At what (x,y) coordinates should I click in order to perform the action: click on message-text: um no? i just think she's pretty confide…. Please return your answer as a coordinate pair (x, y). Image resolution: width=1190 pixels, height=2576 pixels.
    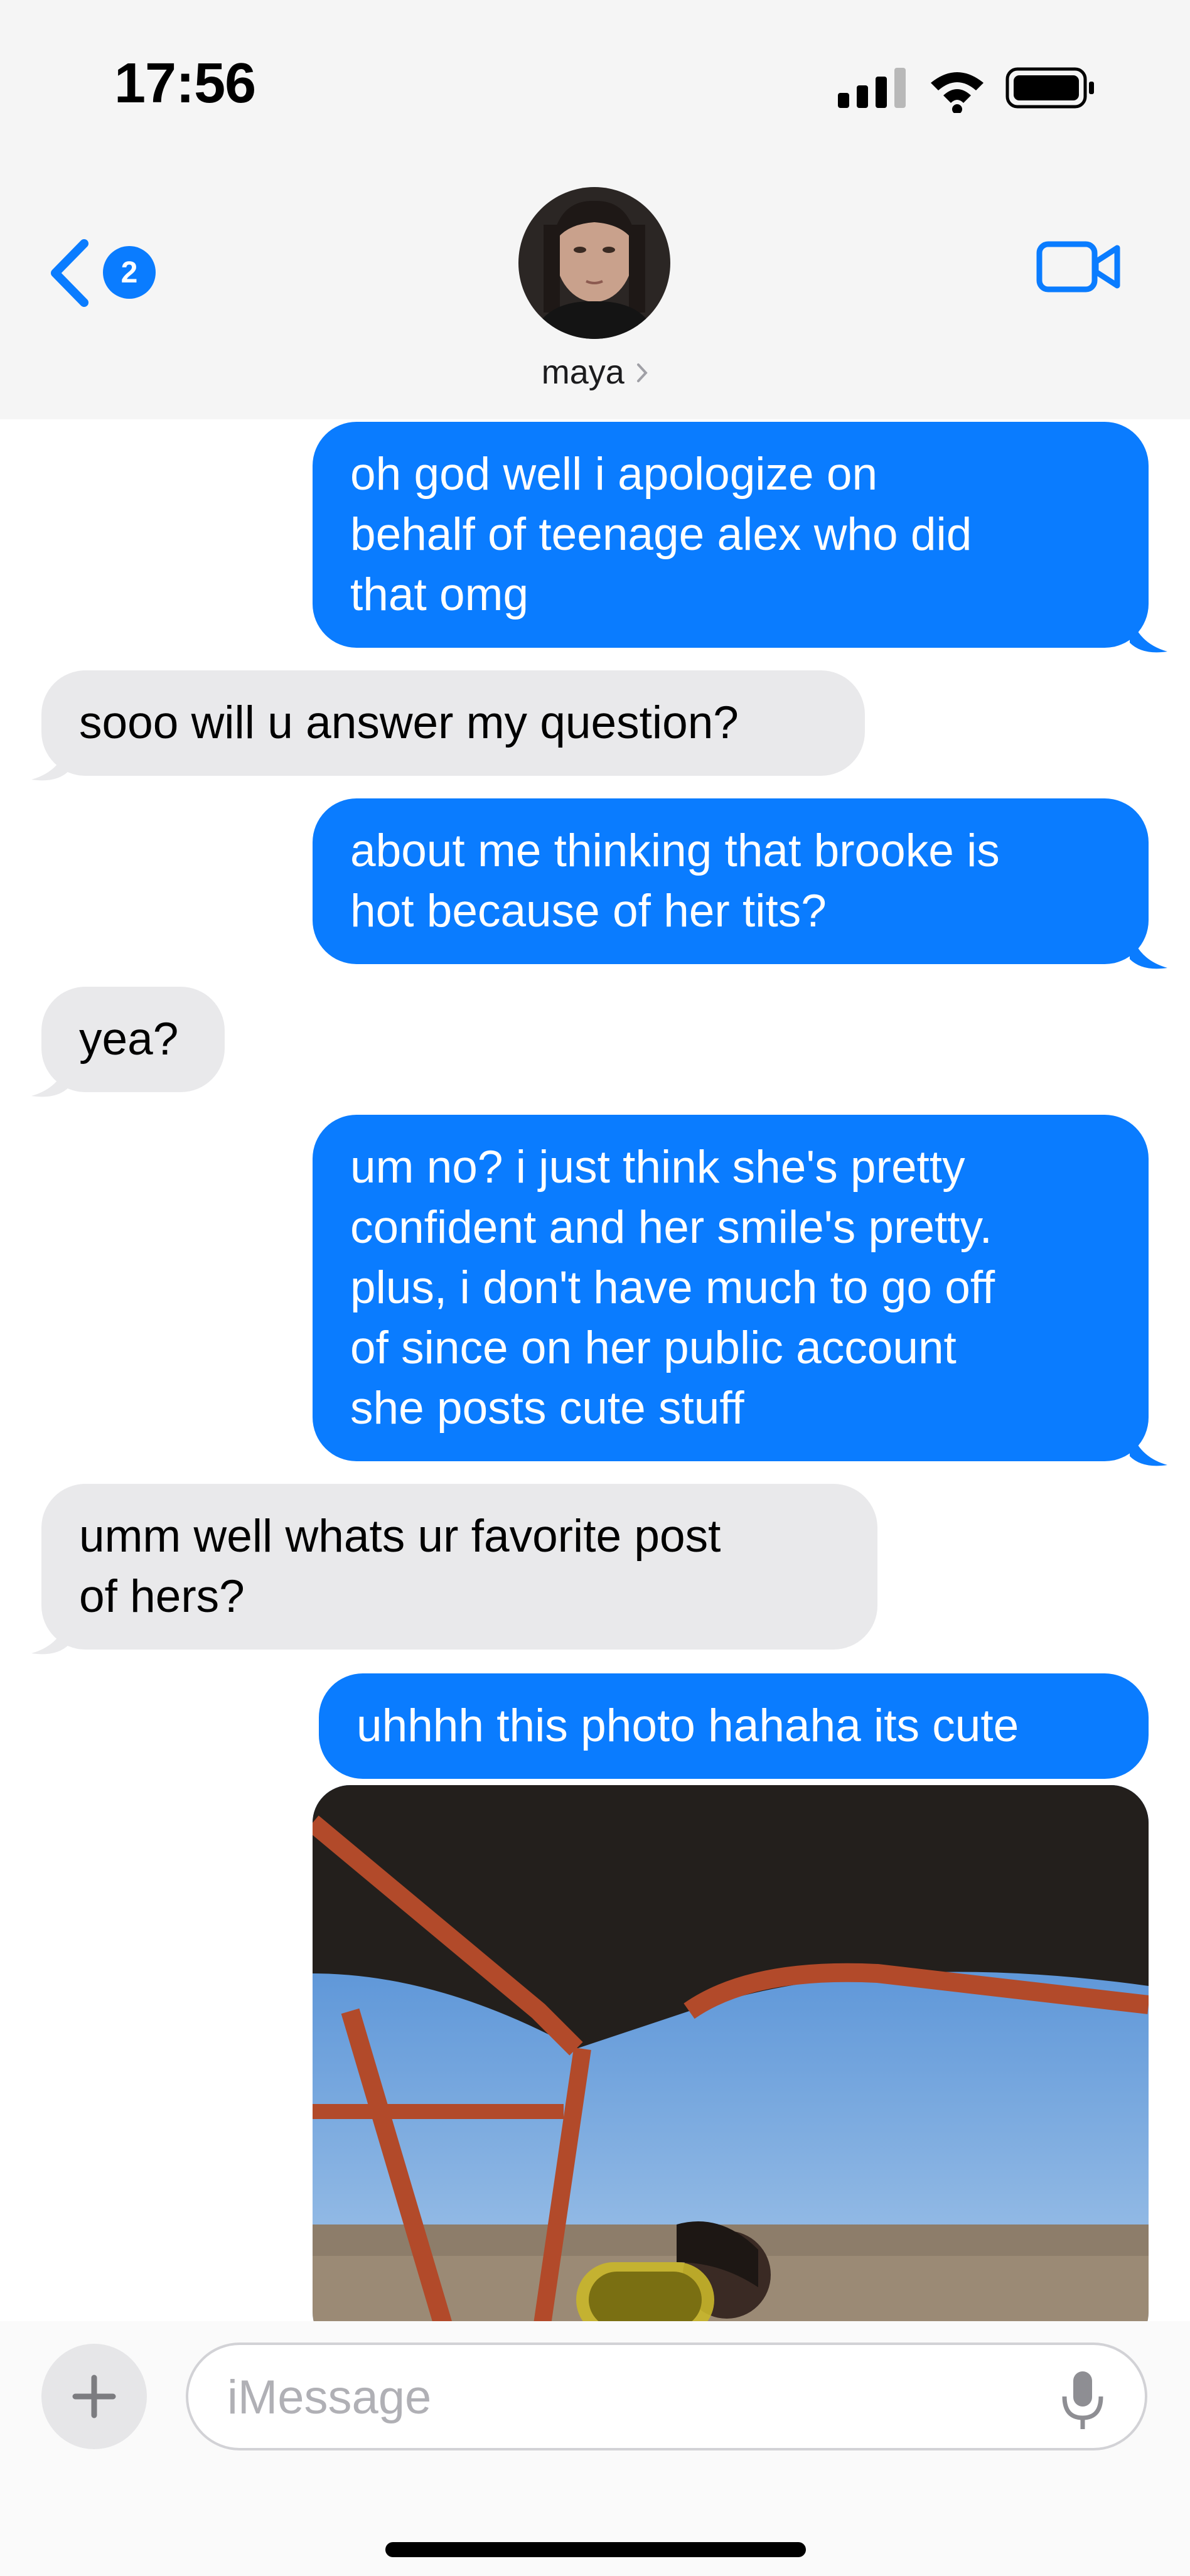
    Looking at the image, I should click on (672, 1288).